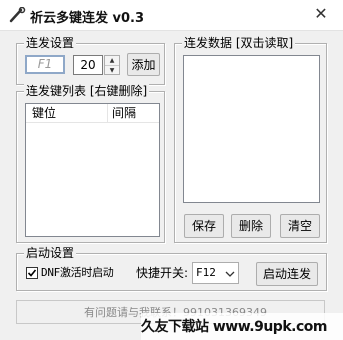  Describe the element at coordinates (112, 70) in the screenshot. I see `stepper-down-icon: ▼` at that location.